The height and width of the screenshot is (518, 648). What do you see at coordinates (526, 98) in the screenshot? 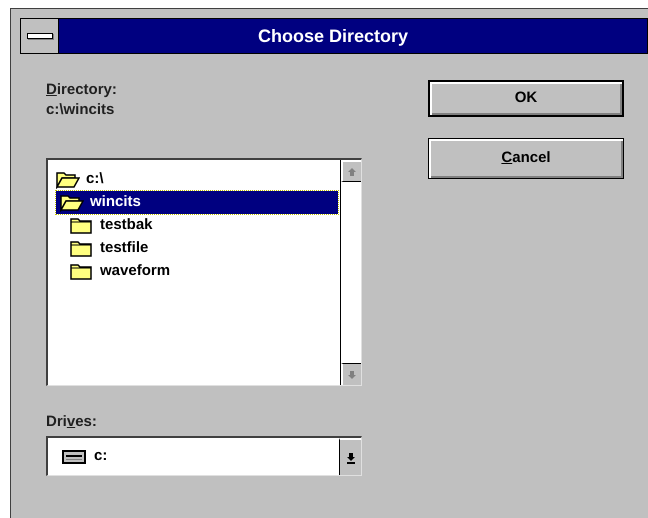
I see `ok-button: OK` at bounding box center [526, 98].